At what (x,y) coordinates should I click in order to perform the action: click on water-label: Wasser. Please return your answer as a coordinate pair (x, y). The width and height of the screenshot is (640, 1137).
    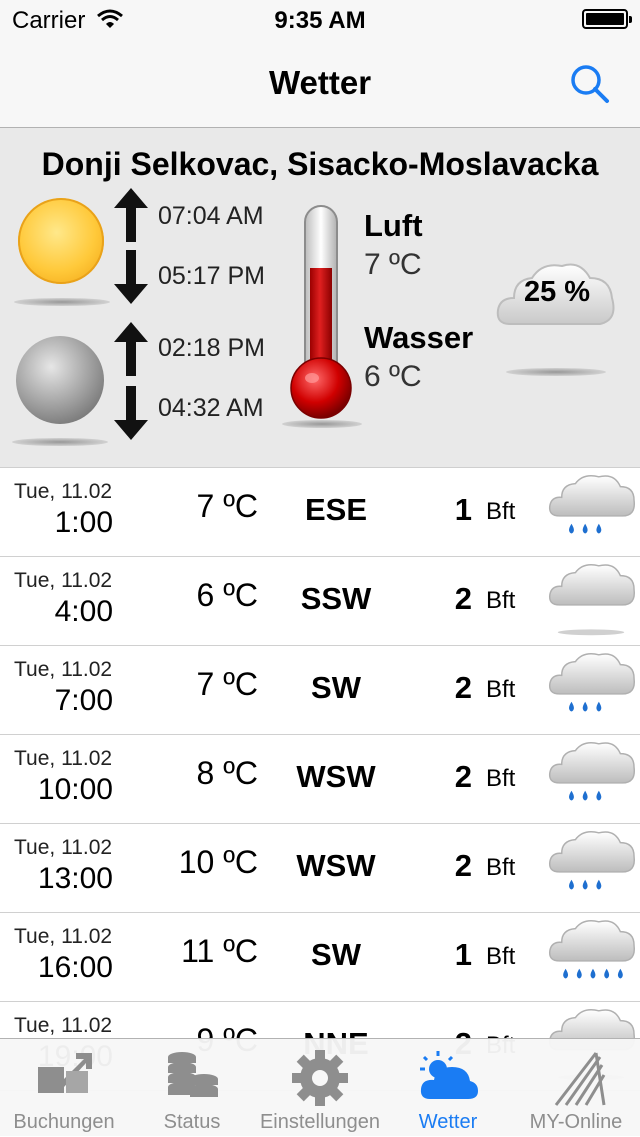
    Looking at the image, I should click on (419, 337).